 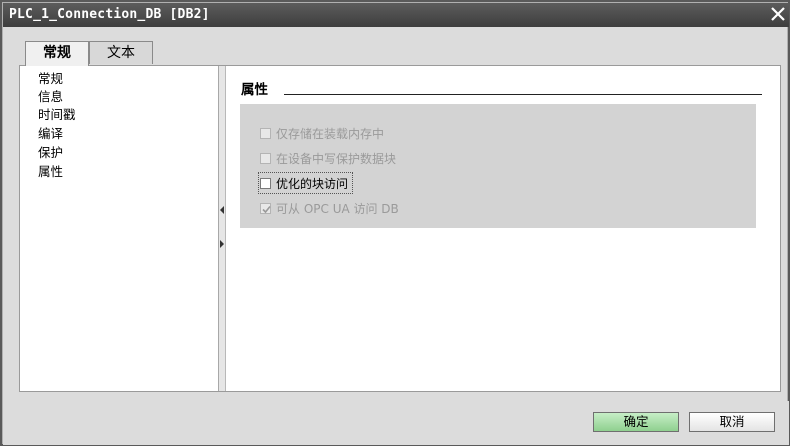 What do you see at coordinates (732, 422) in the screenshot?
I see `cancel-button: 取消` at bounding box center [732, 422].